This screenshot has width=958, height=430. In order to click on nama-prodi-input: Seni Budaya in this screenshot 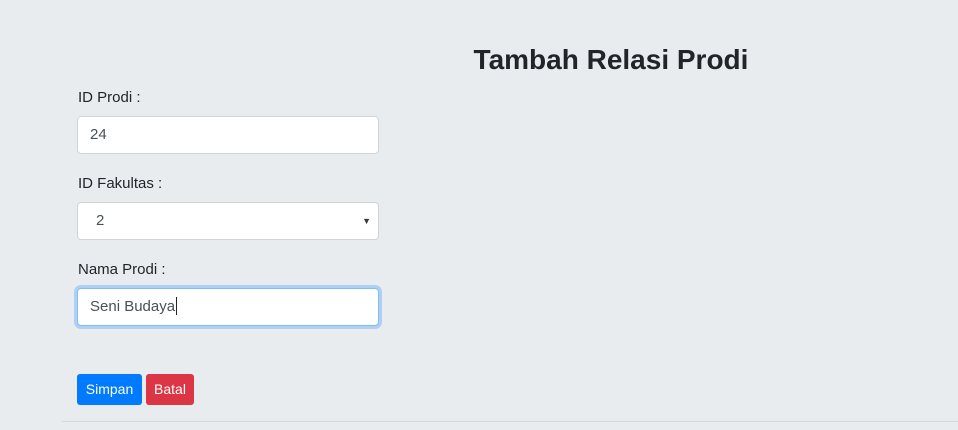, I will do `click(228, 307)`.